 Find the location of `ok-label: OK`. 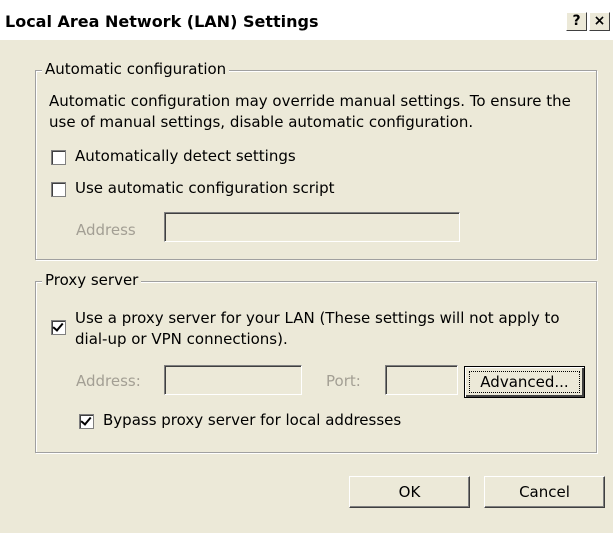

ok-label: OK is located at coordinates (409, 492).